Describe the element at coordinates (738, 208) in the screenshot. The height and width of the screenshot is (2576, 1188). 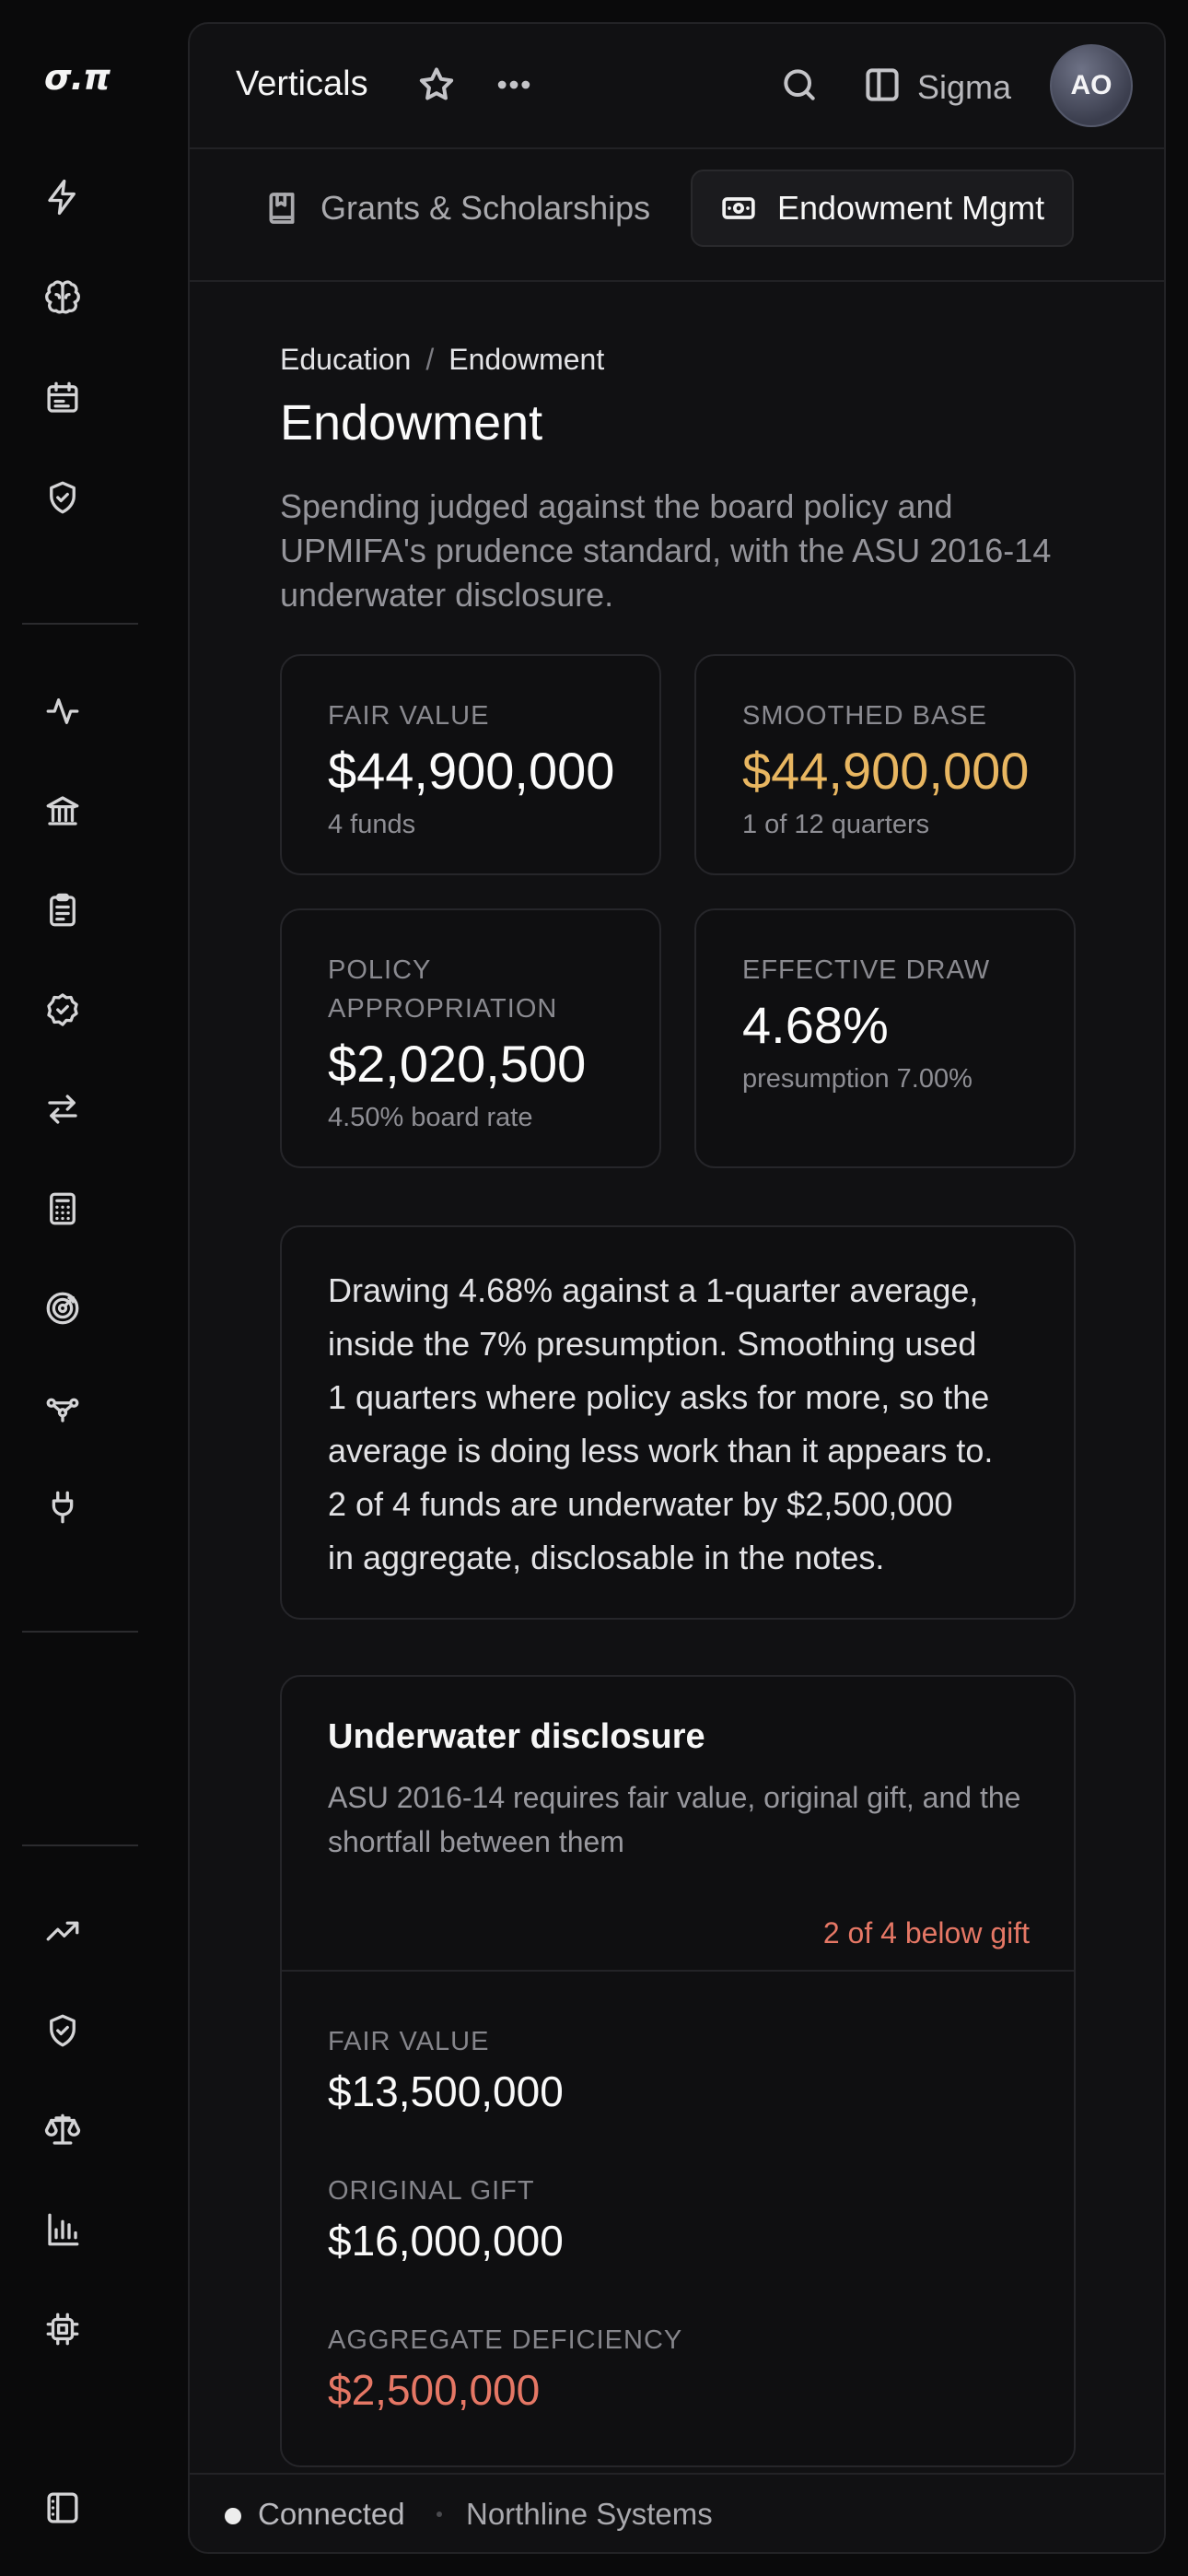
I see `banknote-icon` at that location.